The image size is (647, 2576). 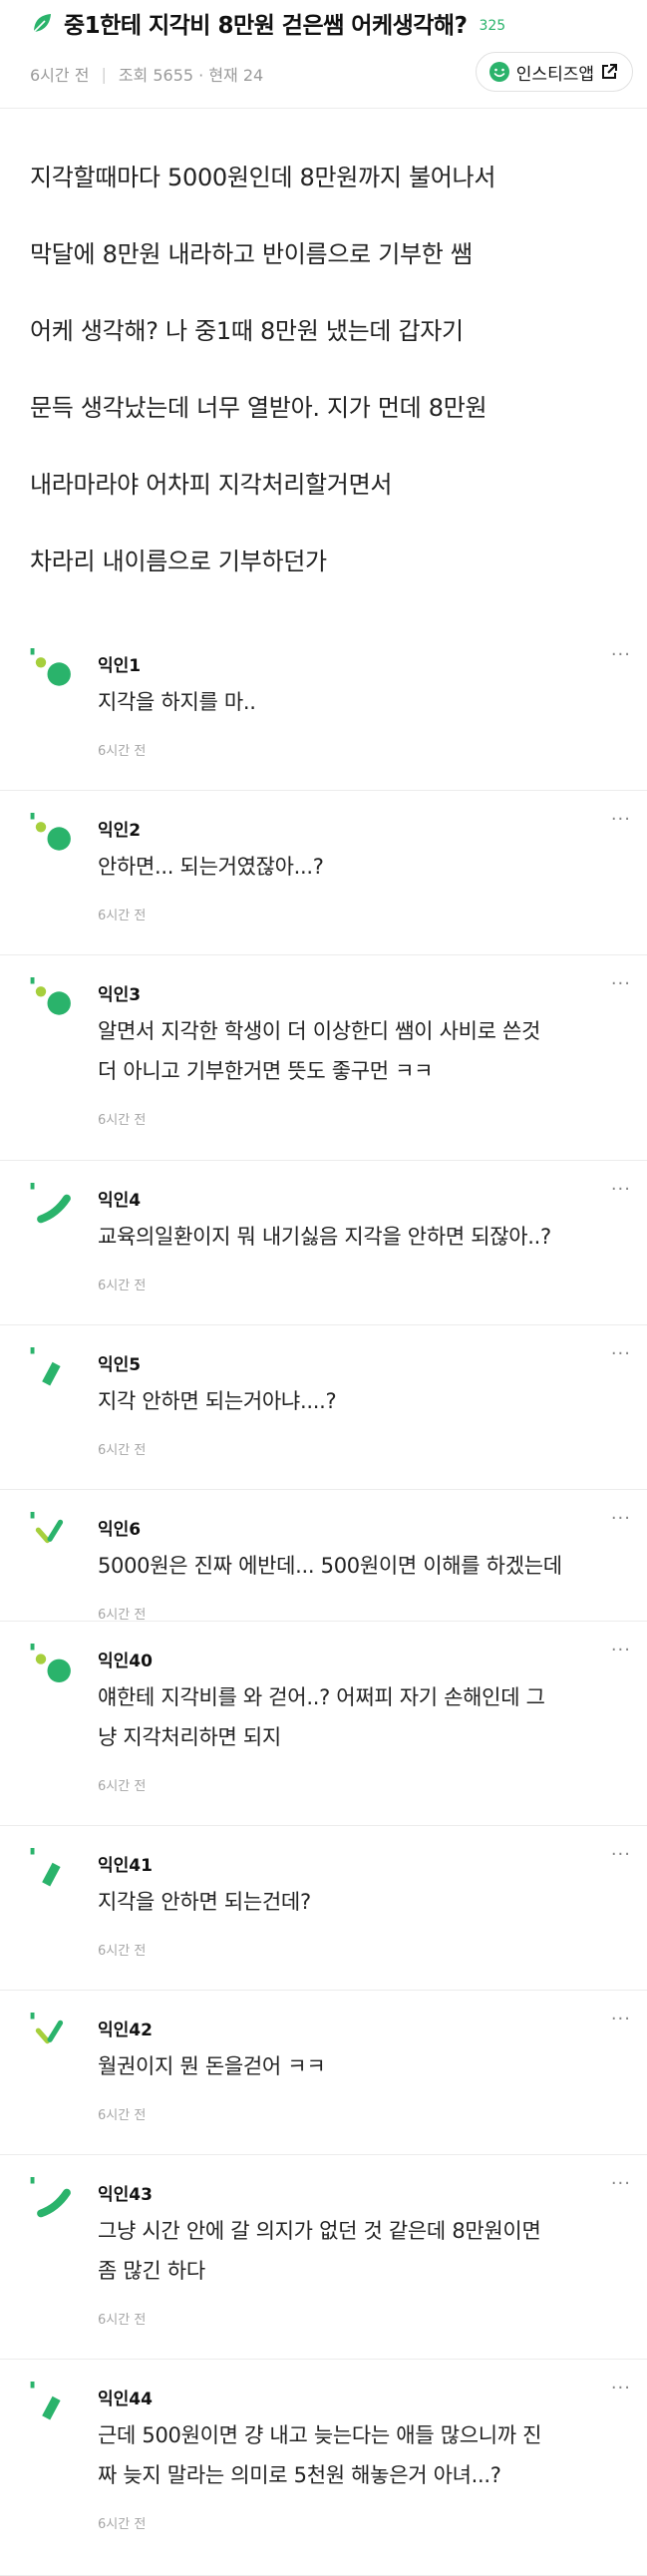 I want to click on comment-item: 익인42 ··· 월권이지 뭔 돈을걷어 ㅋㅋ 6시간 전, so click(x=323, y=2073).